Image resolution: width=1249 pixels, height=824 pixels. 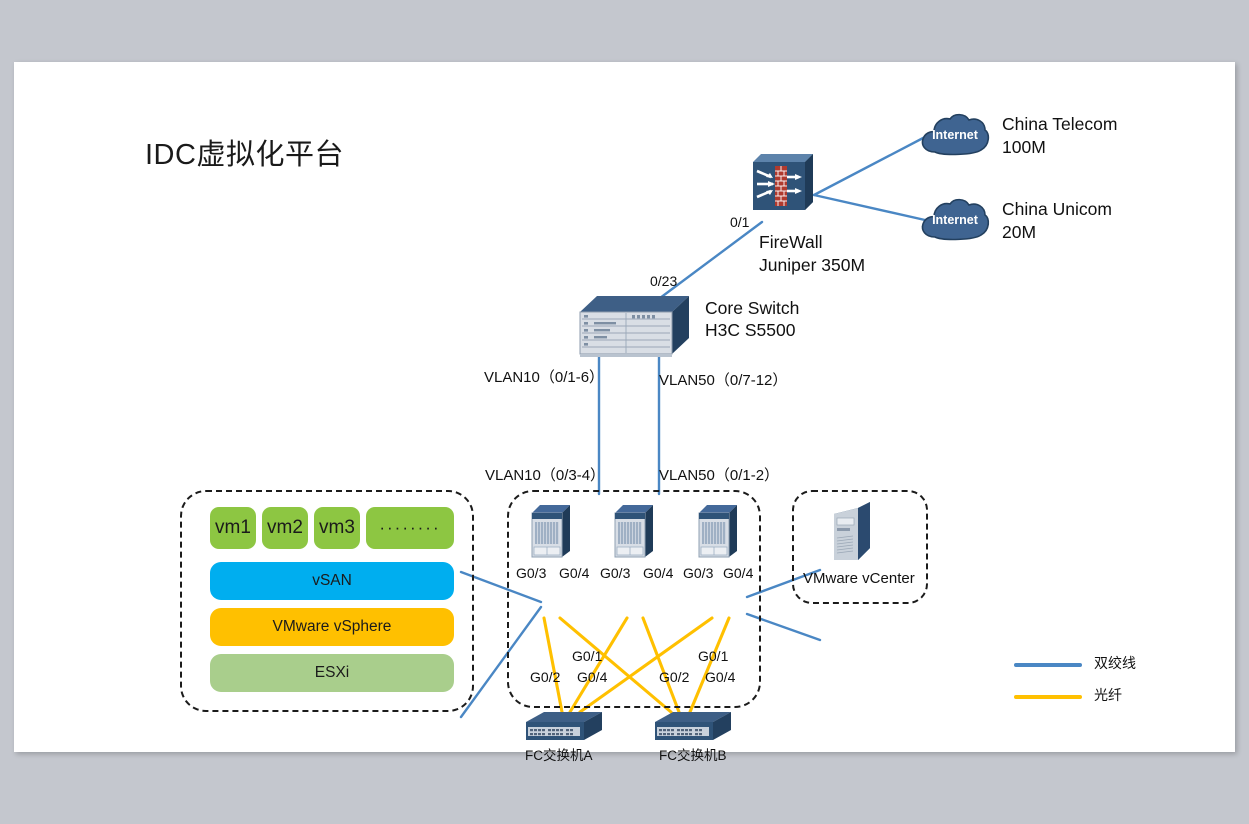 I want to click on legend-label-twisted-pair: 双绞线, so click(x=1115, y=663).